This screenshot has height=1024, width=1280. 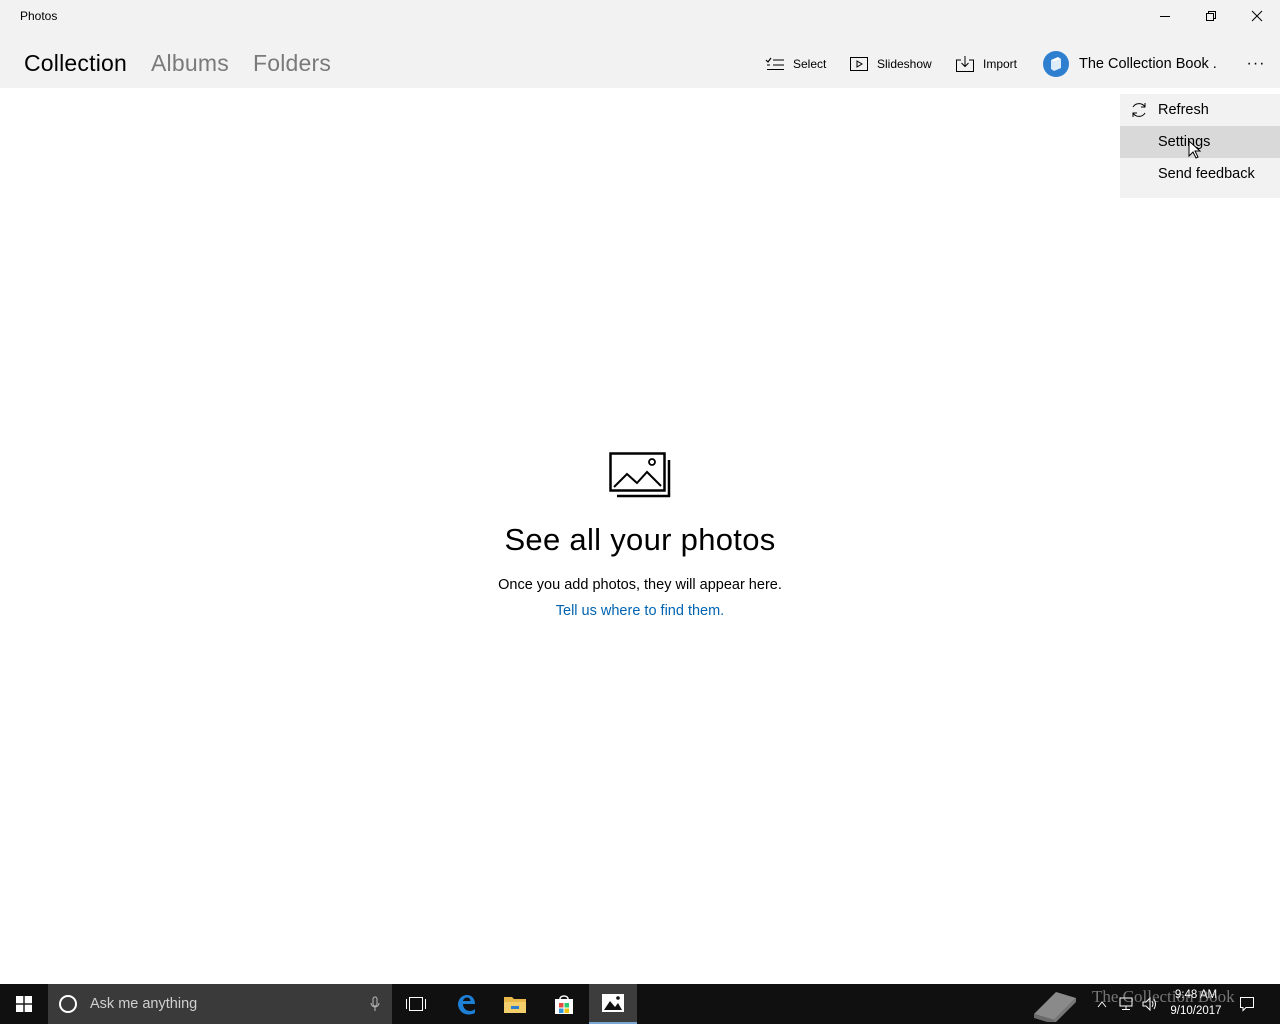 I want to click on menu-item-label: Refresh, so click(x=1183, y=110).